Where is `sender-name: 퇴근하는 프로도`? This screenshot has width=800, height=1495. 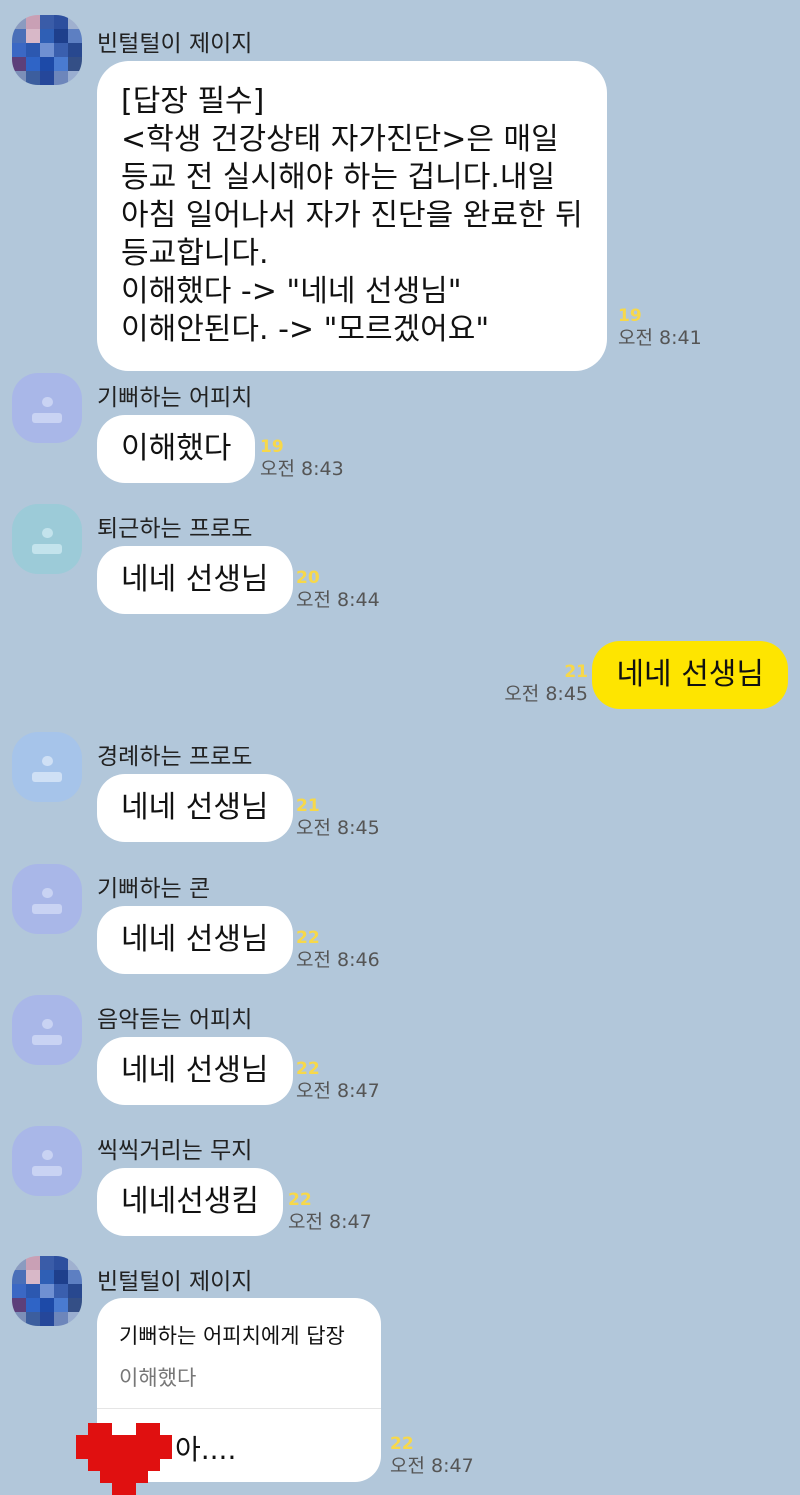 sender-name: 퇴근하는 프로도 is located at coordinates (175, 529).